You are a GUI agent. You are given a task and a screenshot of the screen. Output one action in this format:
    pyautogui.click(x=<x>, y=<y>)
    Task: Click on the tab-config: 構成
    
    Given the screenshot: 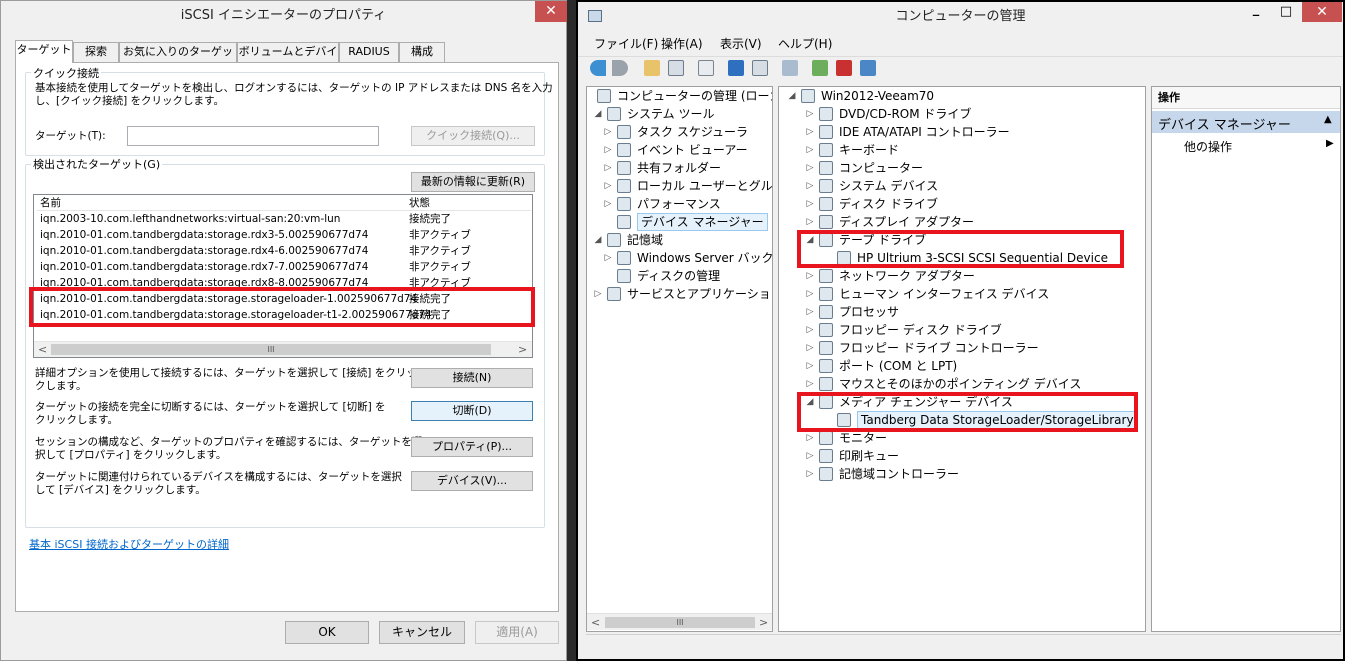 What is the action you would take?
    pyautogui.click(x=422, y=52)
    